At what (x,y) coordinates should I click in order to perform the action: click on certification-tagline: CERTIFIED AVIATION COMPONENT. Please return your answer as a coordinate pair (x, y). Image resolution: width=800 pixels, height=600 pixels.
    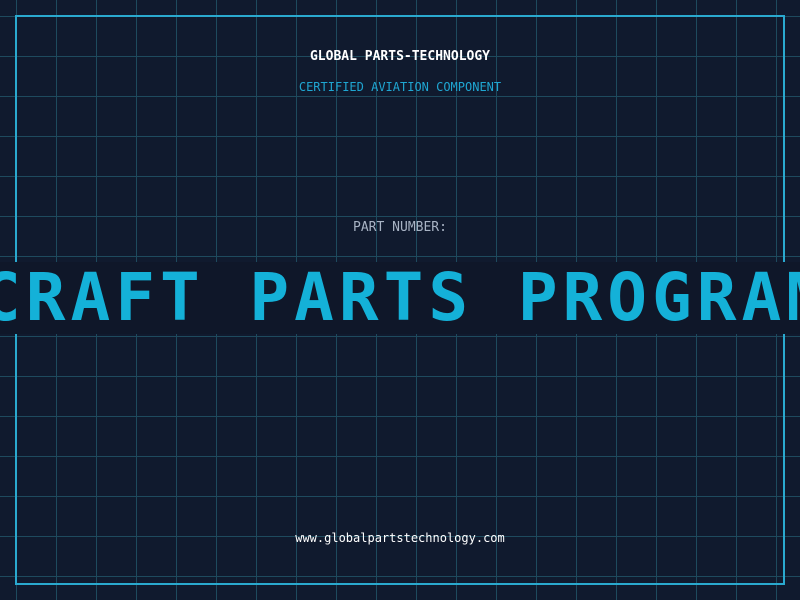
    Looking at the image, I should click on (400, 87).